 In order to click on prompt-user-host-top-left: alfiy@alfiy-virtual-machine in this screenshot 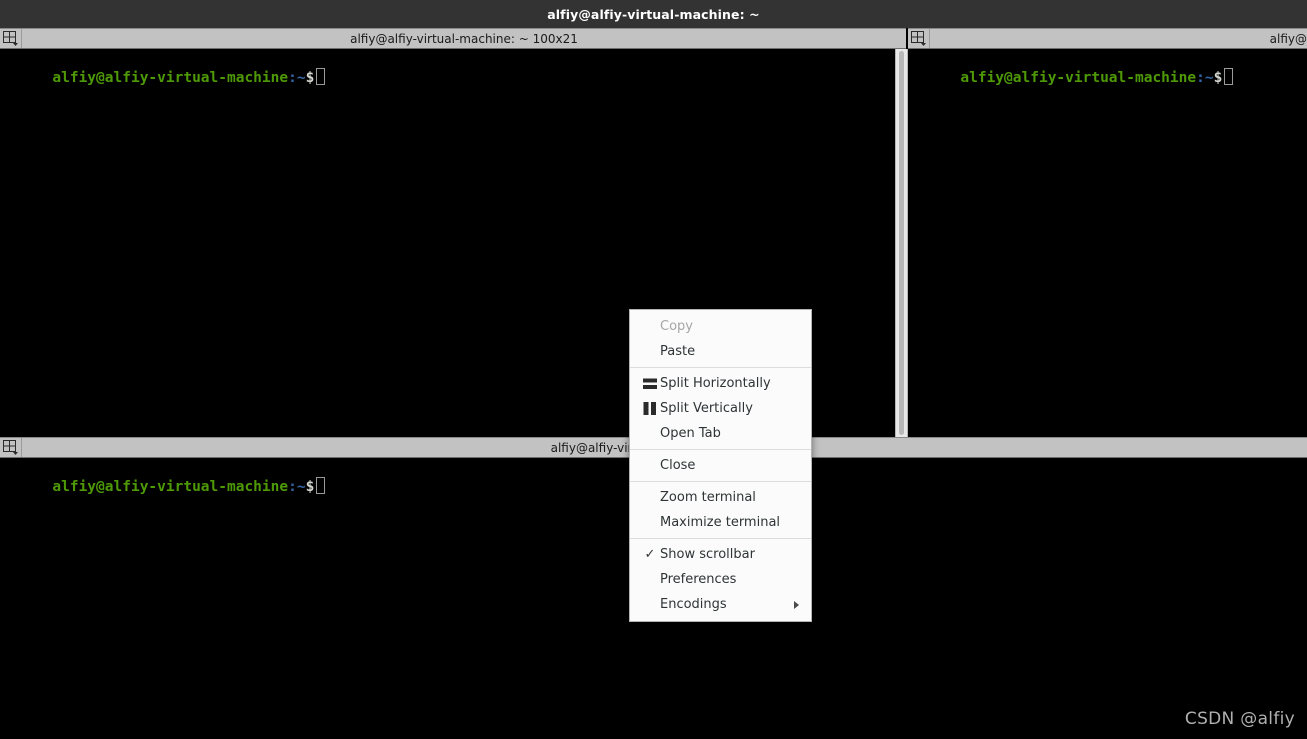, I will do `click(170, 78)`.